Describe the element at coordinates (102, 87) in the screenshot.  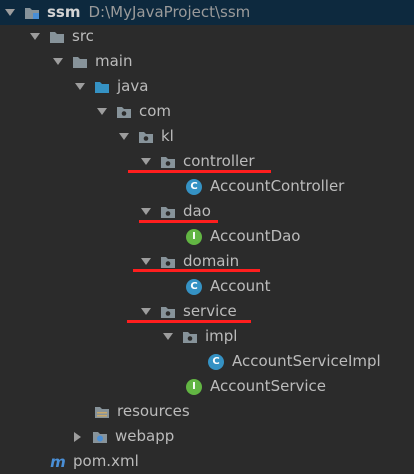
I see `source-folder-icon` at that location.